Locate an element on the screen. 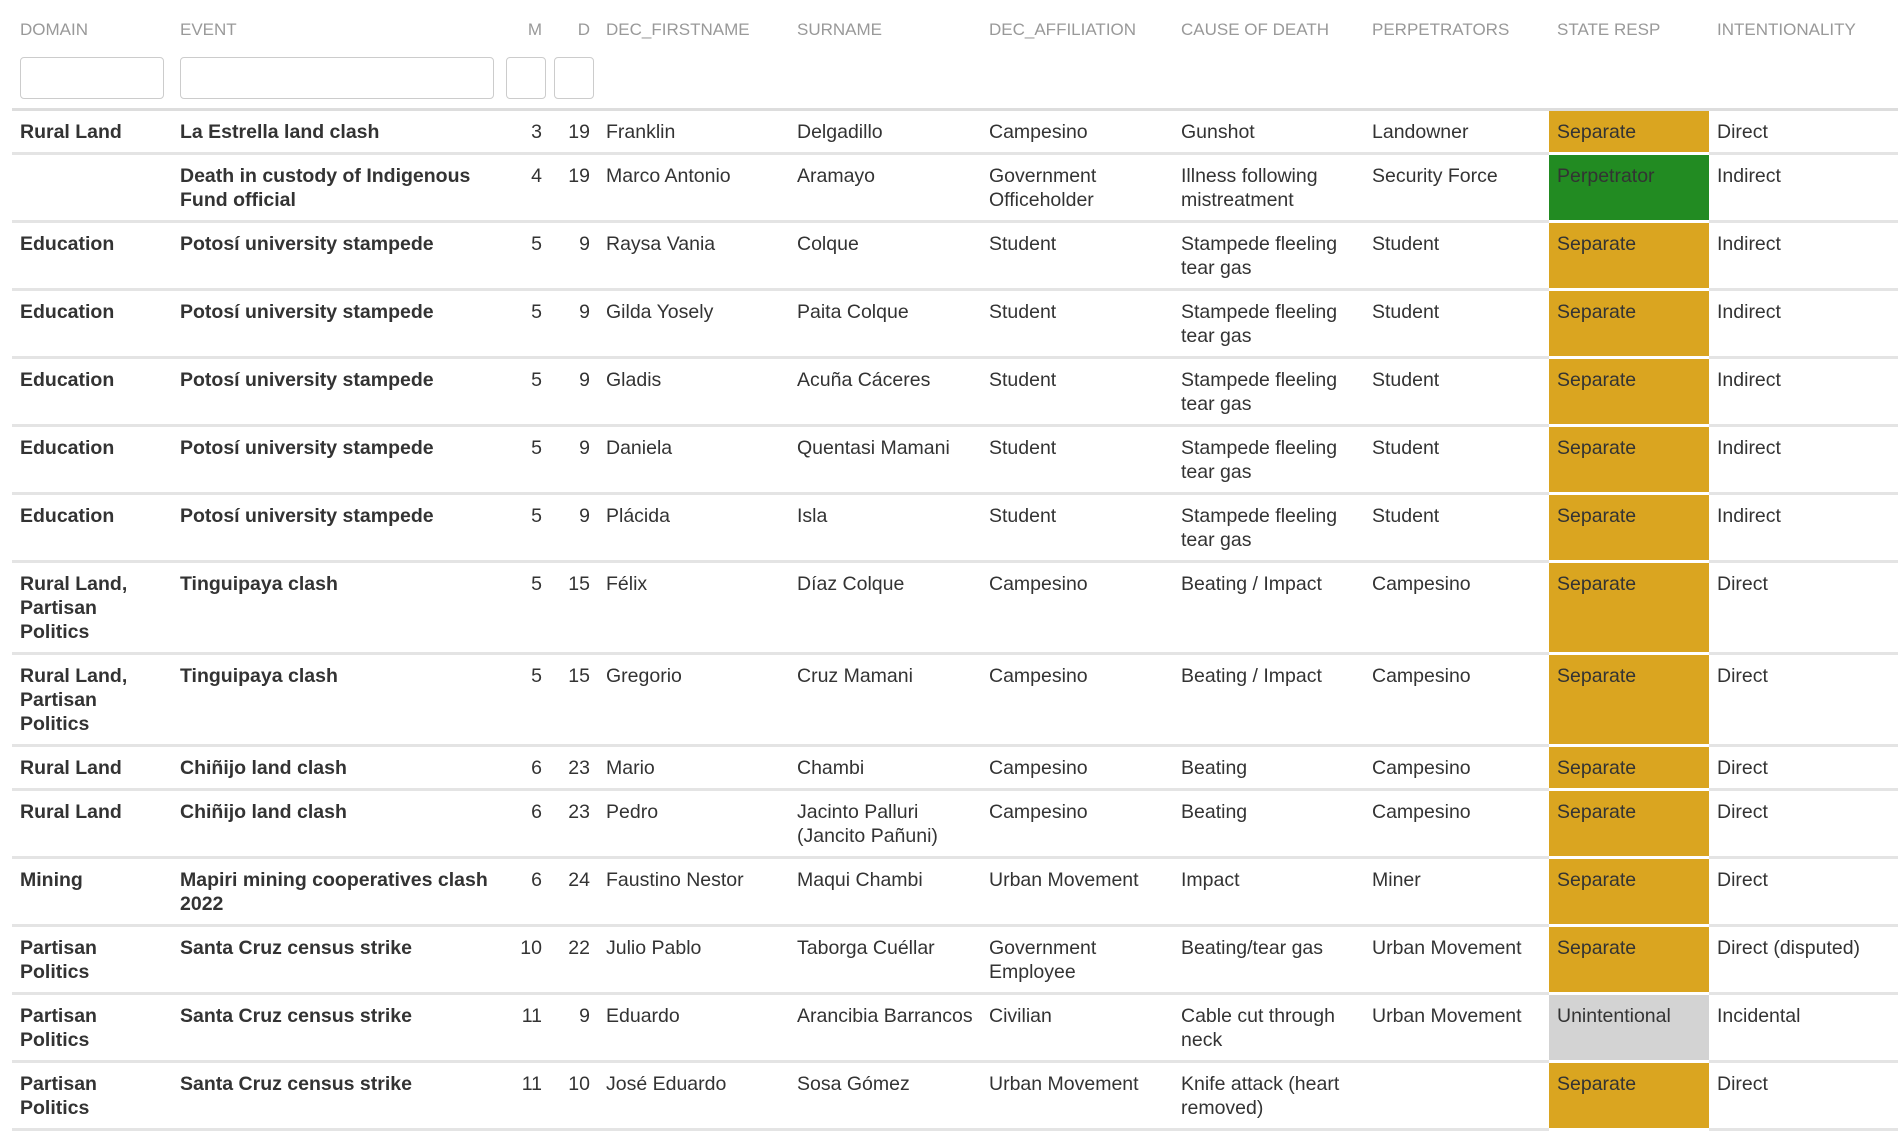  cell-firstname: Julio Pablo is located at coordinates (693, 960).